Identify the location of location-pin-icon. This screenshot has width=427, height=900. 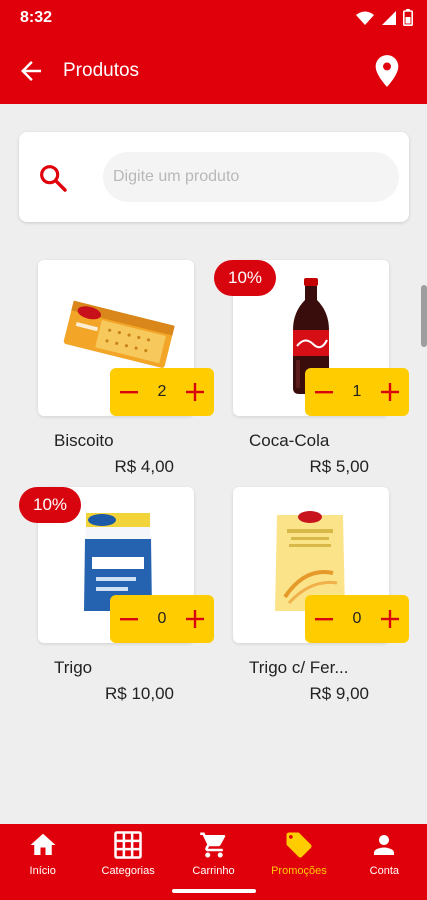
(387, 71).